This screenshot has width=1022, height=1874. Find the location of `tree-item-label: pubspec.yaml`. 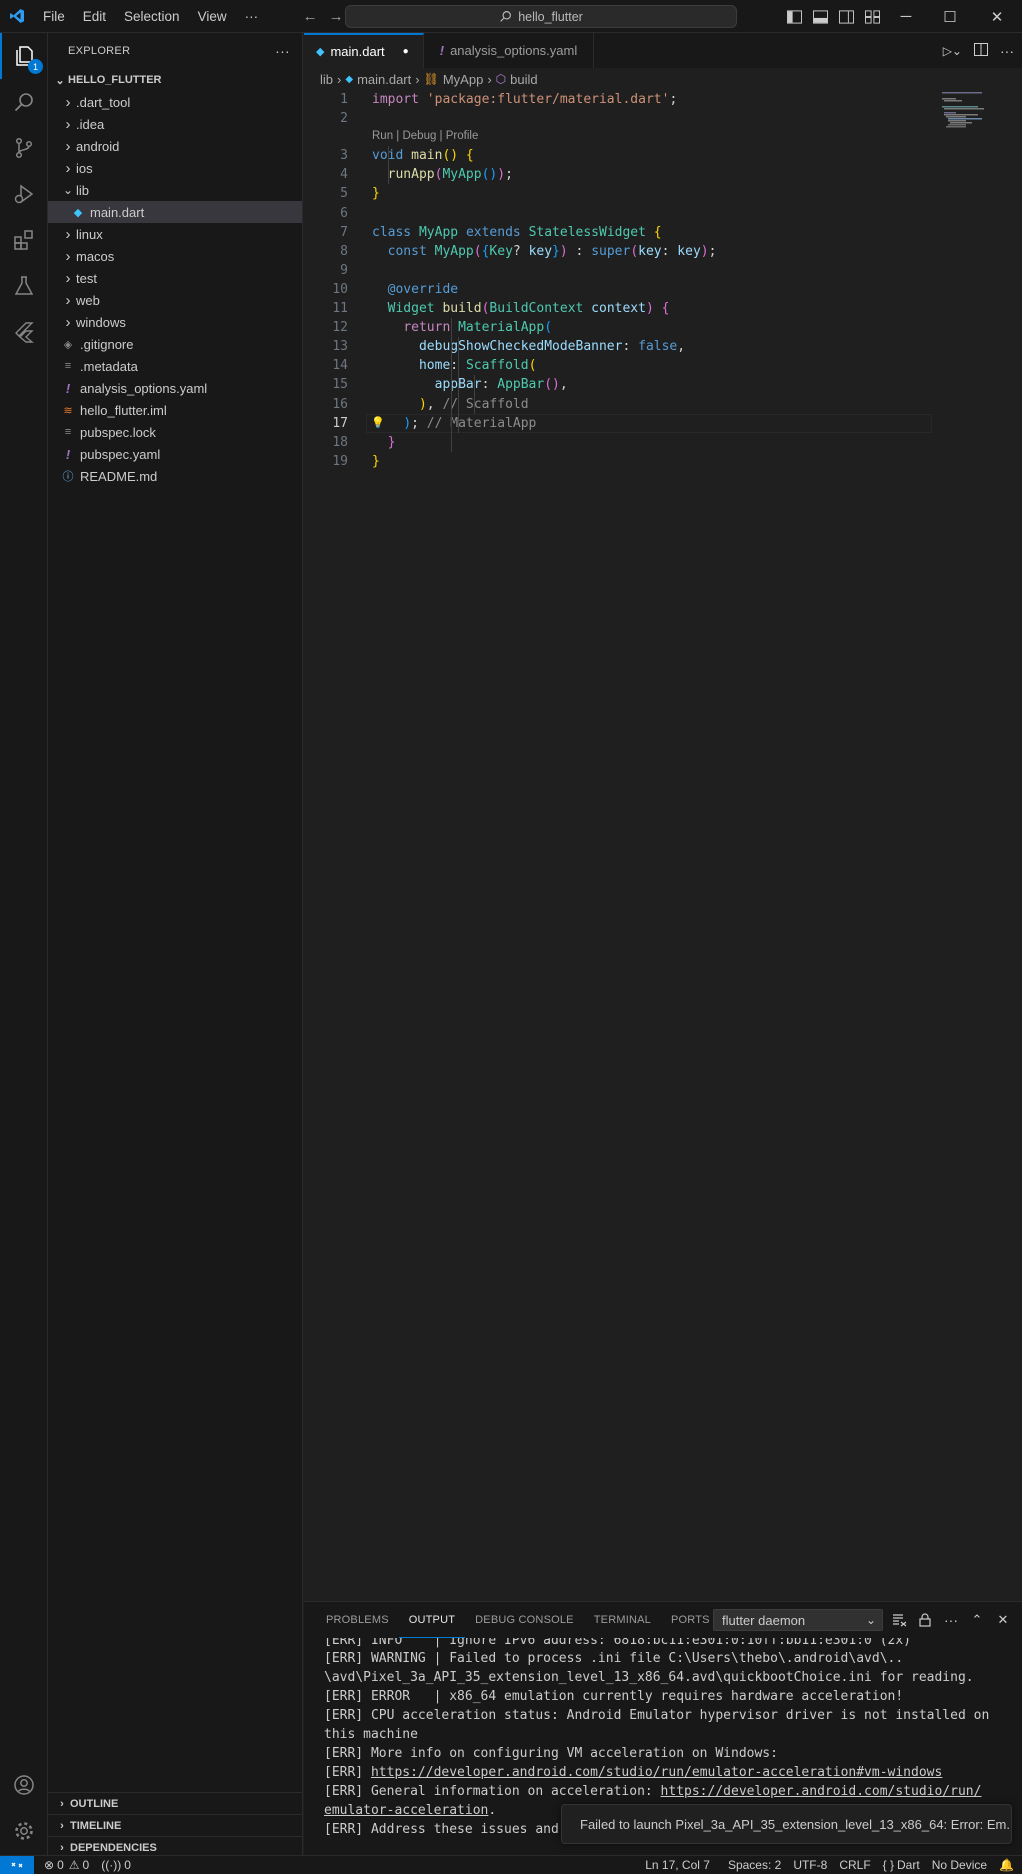

tree-item-label: pubspec.yaml is located at coordinates (120, 454).